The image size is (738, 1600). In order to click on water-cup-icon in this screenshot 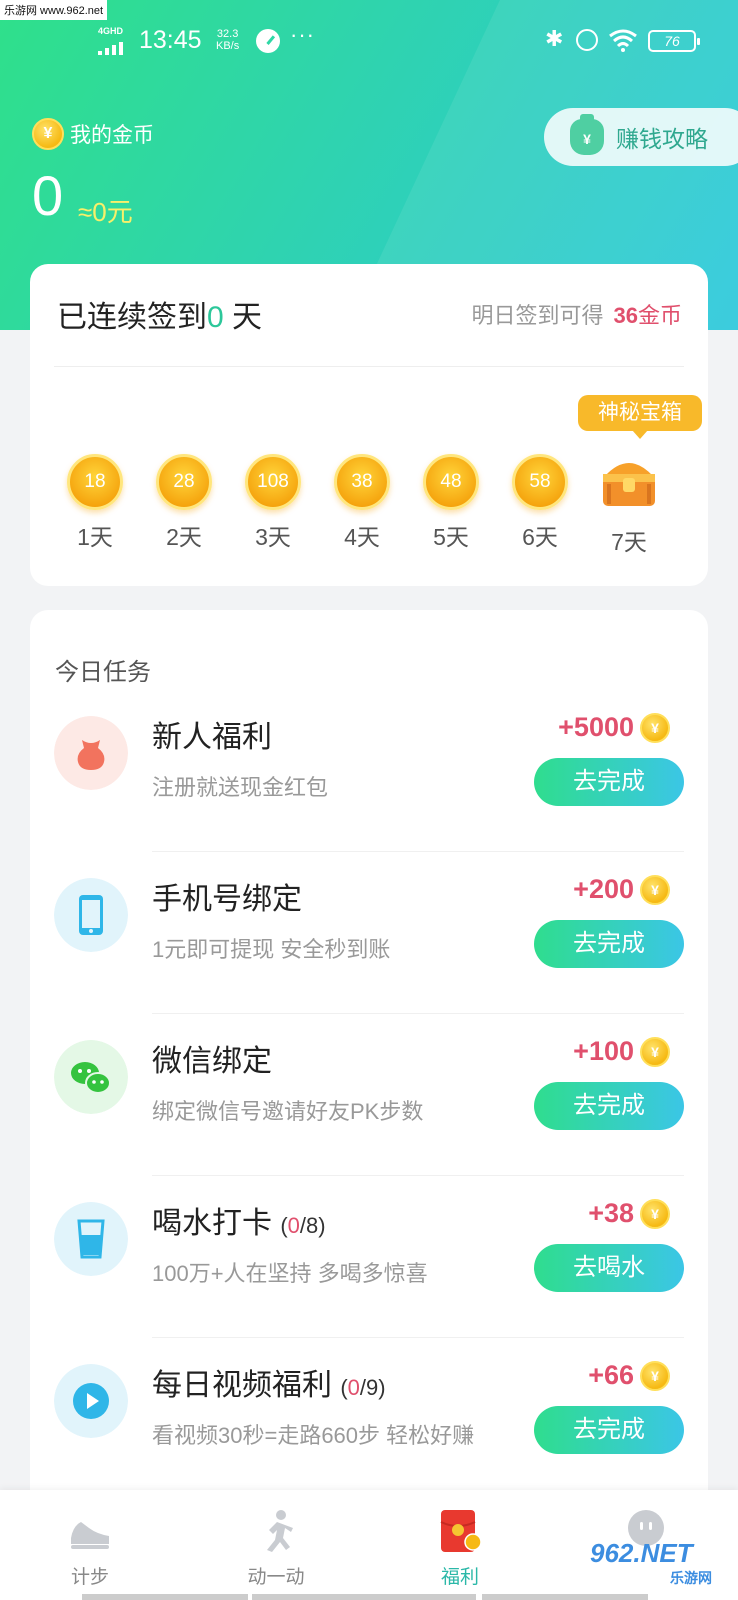, I will do `click(91, 1239)`.